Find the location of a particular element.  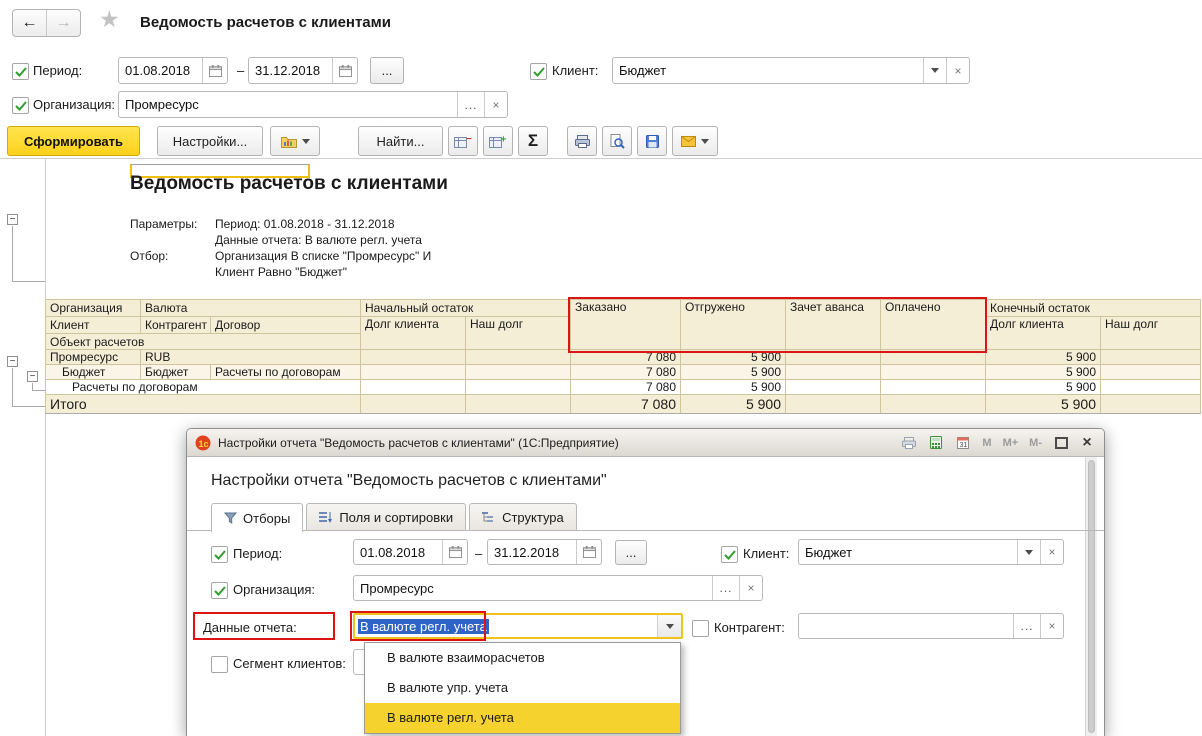

memory-plus-button: M+ is located at coordinates (1011, 443).